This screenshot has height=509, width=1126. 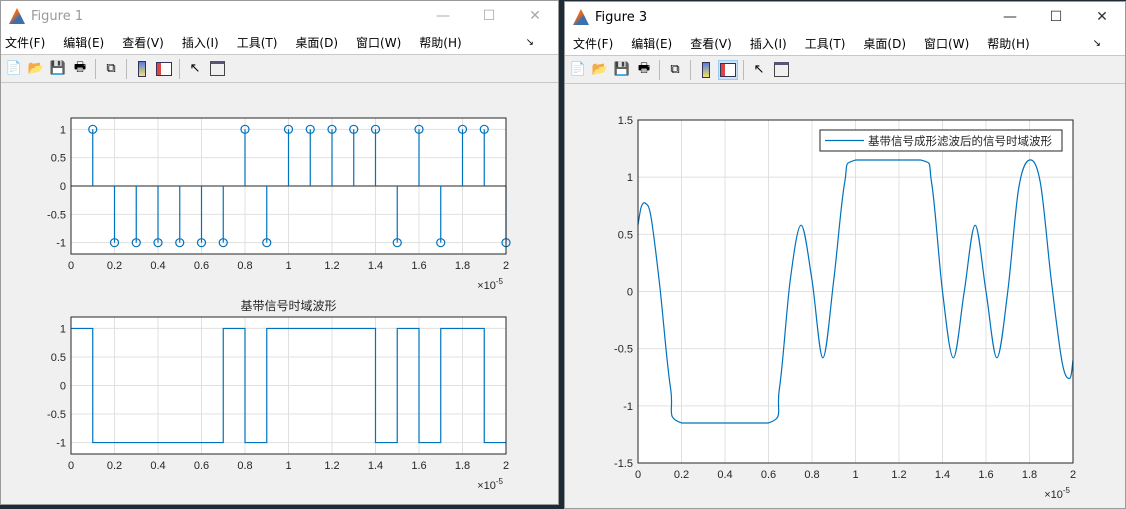 What do you see at coordinates (845, 17) in the screenshot?
I see `figure3-titlebar: Figure 3 — ☐ ✕` at bounding box center [845, 17].